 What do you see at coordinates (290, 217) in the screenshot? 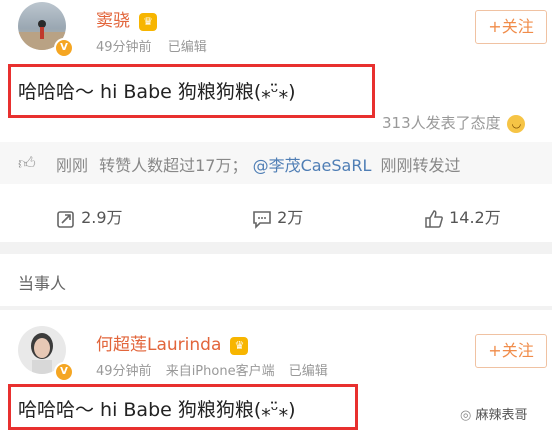
I see `comment-count: 2万` at bounding box center [290, 217].